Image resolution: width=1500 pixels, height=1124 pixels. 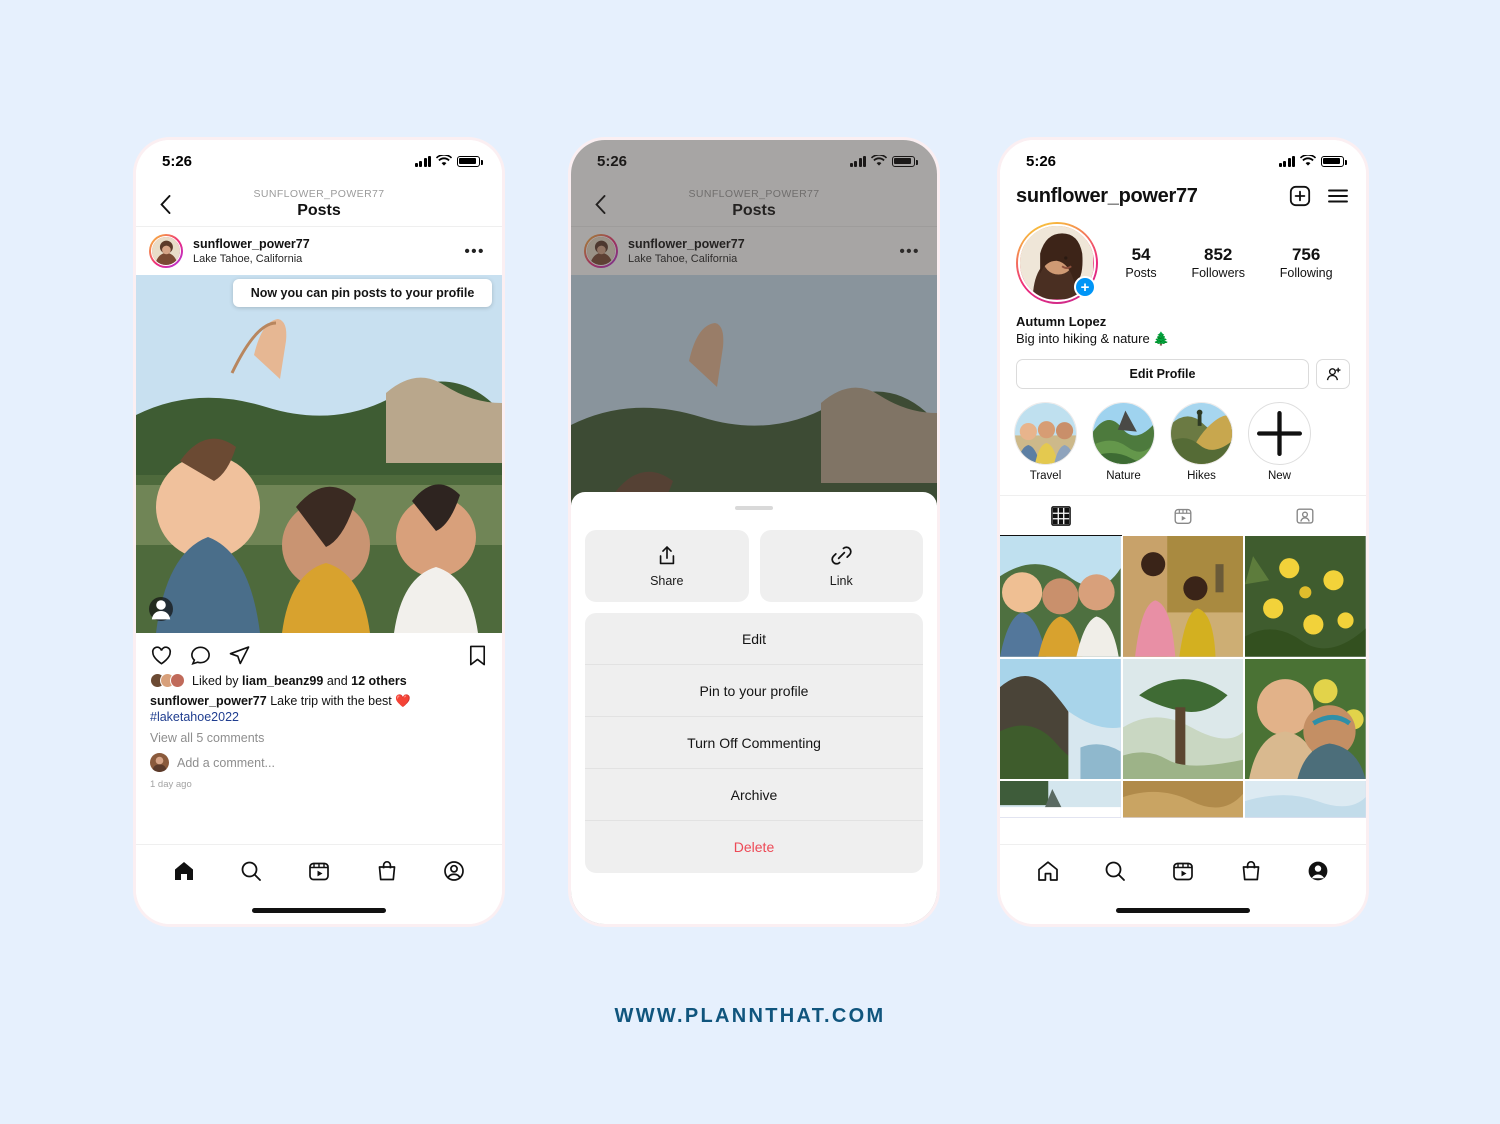 I want to click on tagged-people-icon, so click(x=161, y=609).